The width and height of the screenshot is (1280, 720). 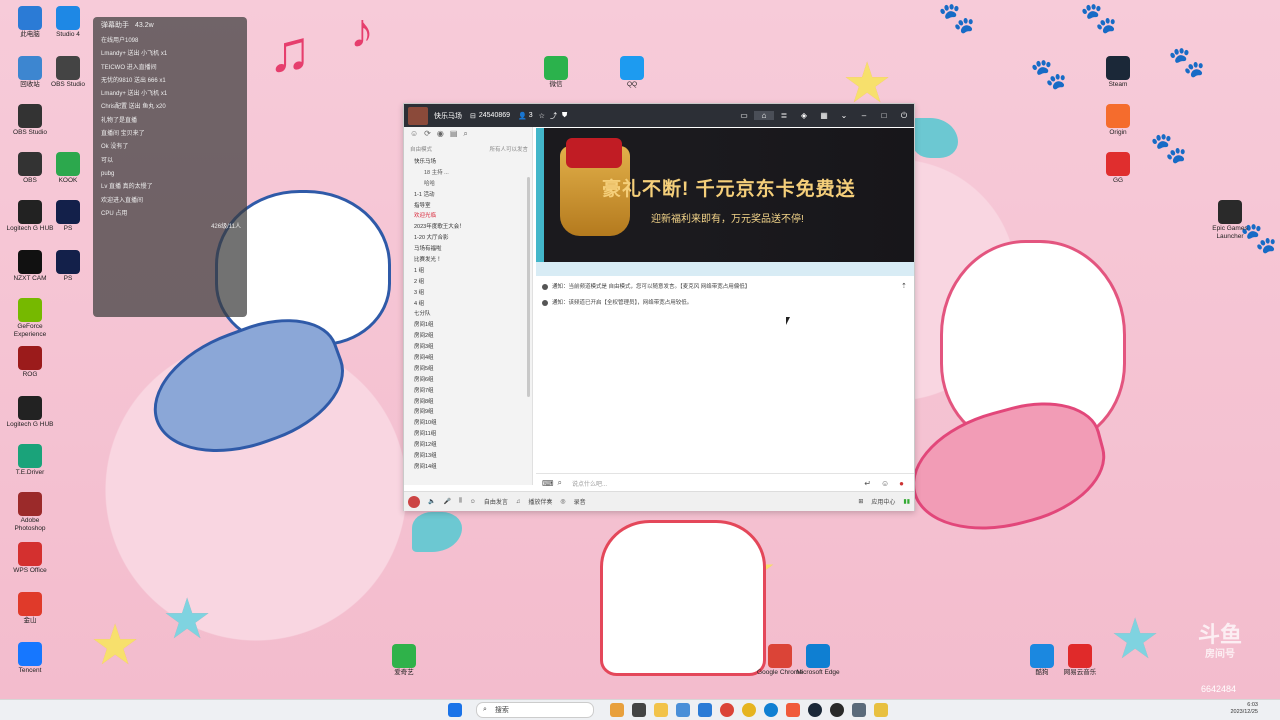 What do you see at coordinates (496, 501) in the screenshot?
I see `free-speak-button: 自由发言` at bounding box center [496, 501].